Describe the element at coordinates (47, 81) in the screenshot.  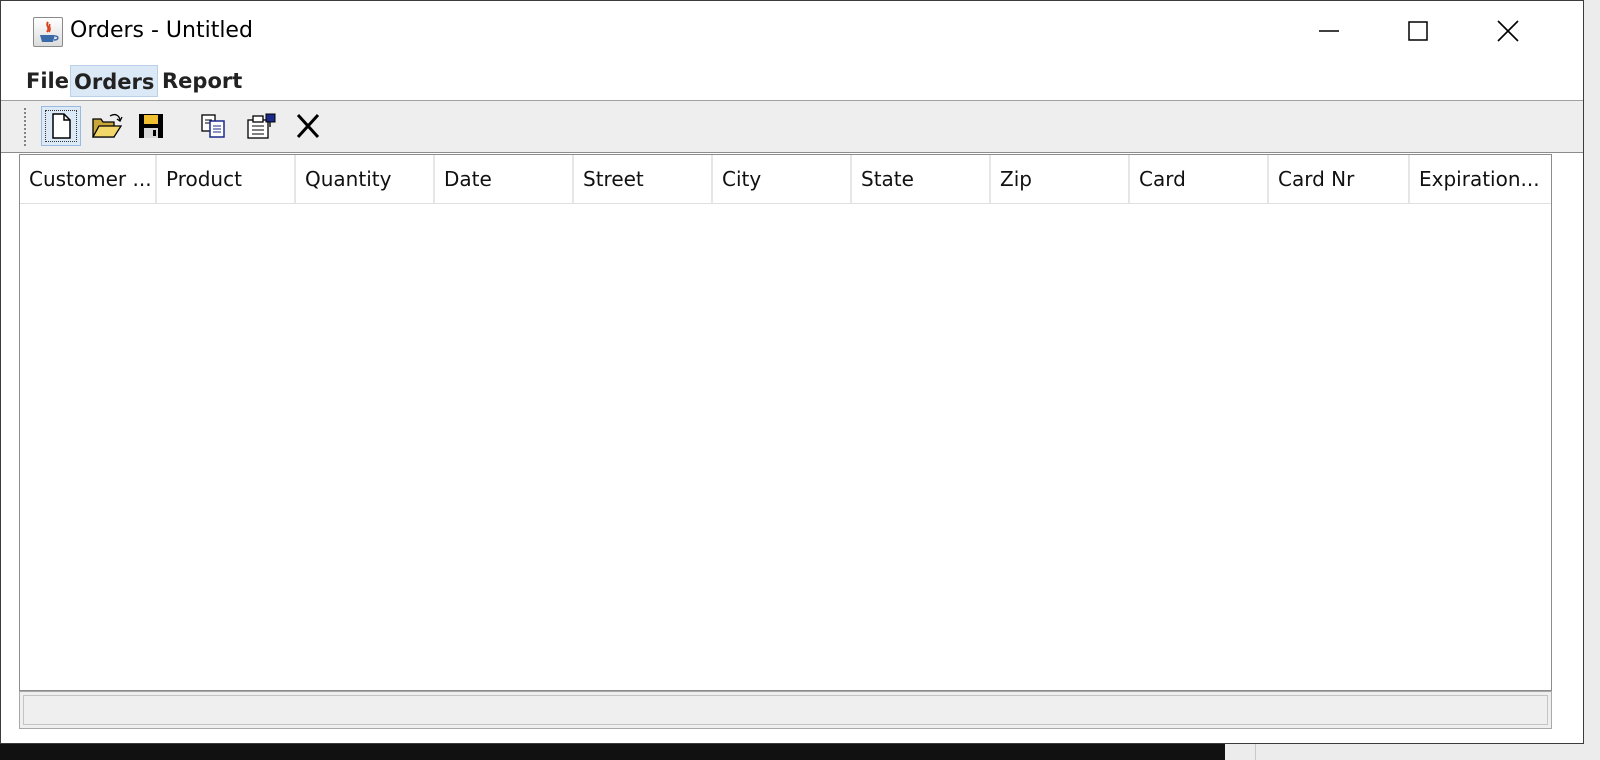
I see `menu-file: File` at that location.